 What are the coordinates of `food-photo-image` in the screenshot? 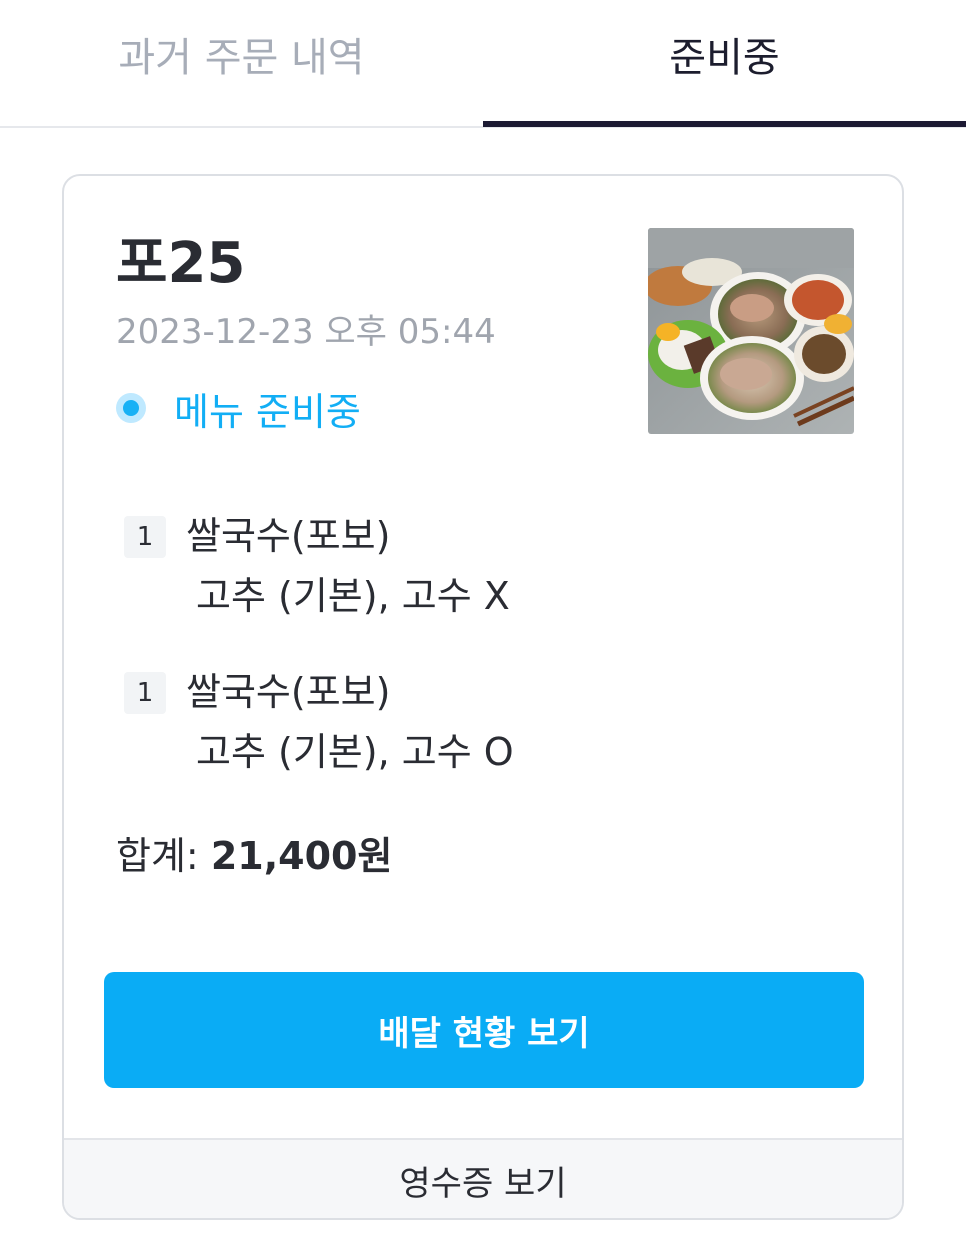 It's located at (751, 331).